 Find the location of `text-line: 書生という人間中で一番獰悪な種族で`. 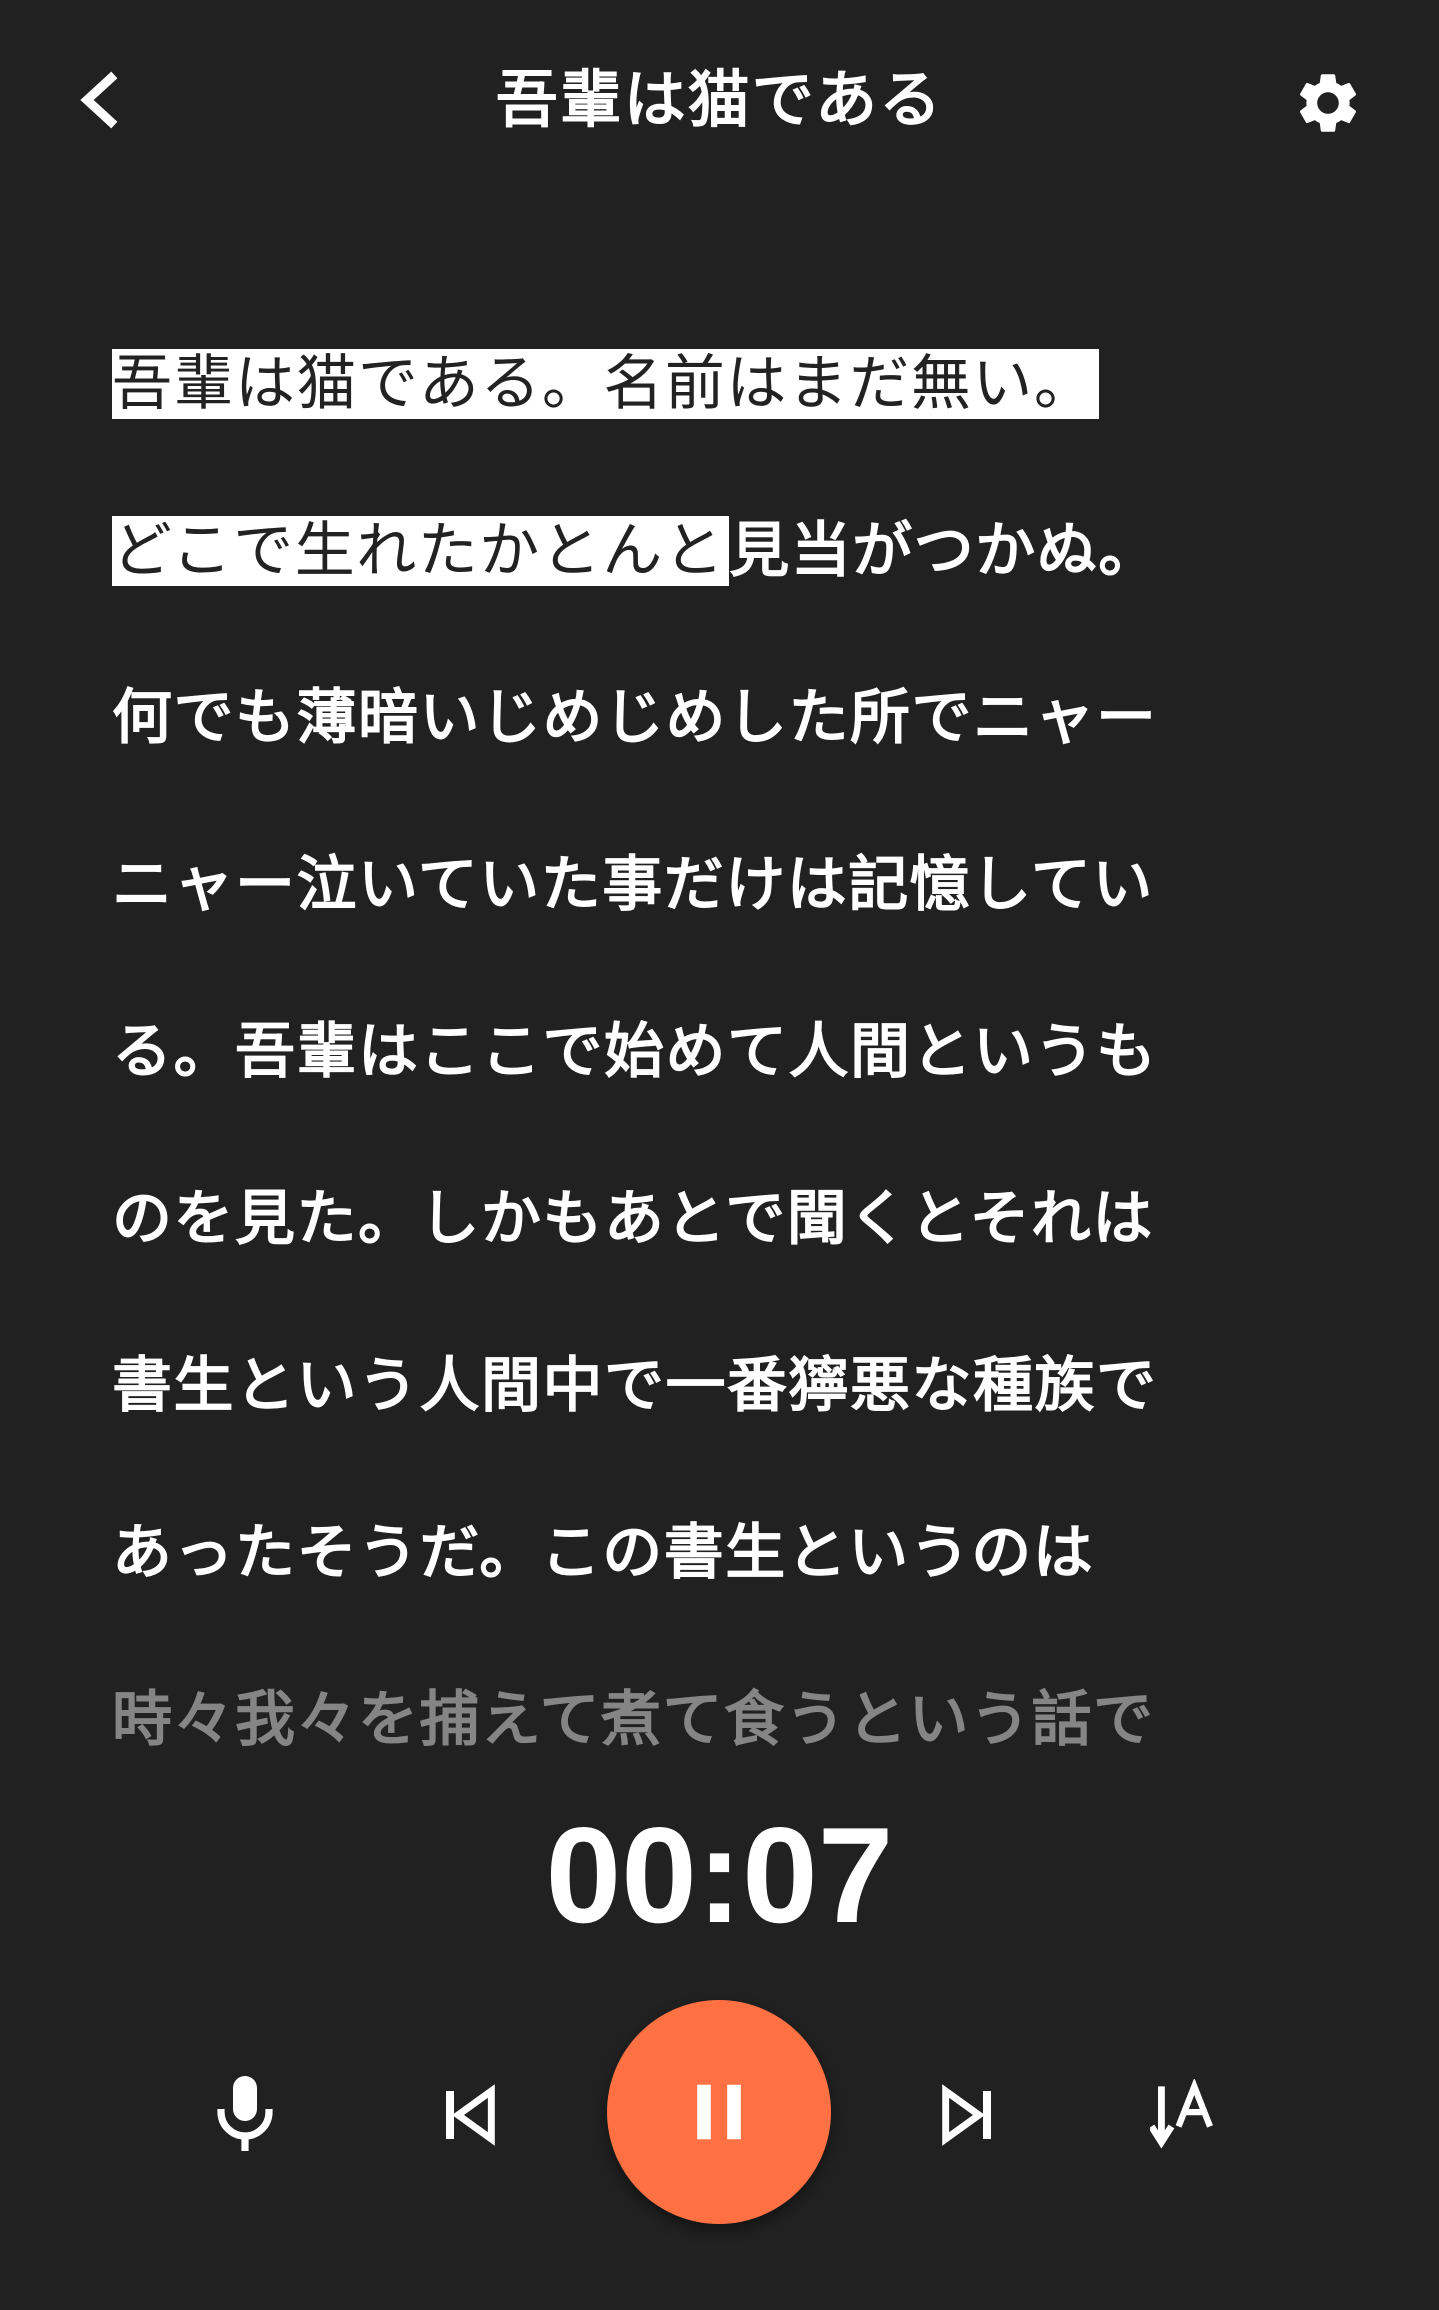

text-line: 書生という人間中で一番獰悪な種族で is located at coordinates (635, 1386).